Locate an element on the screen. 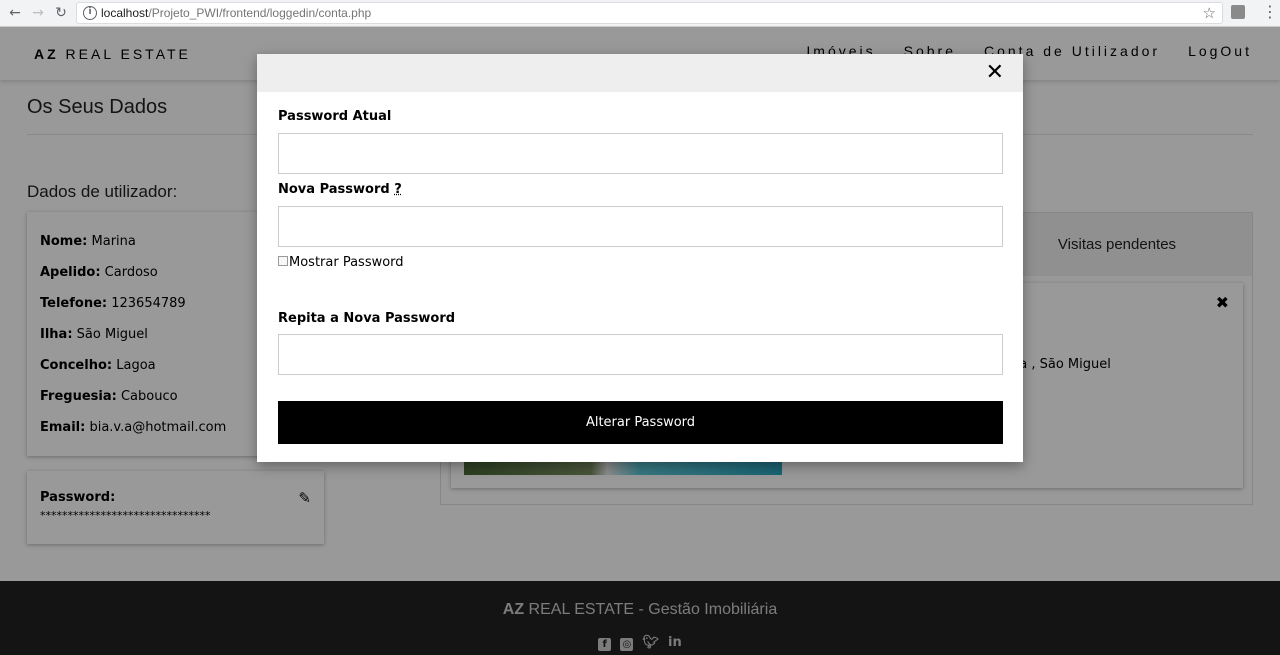 Image resolution: width=1280 pixels, height=655 pixels. reload-icon: ↻ is located at coordinates (61, 13).